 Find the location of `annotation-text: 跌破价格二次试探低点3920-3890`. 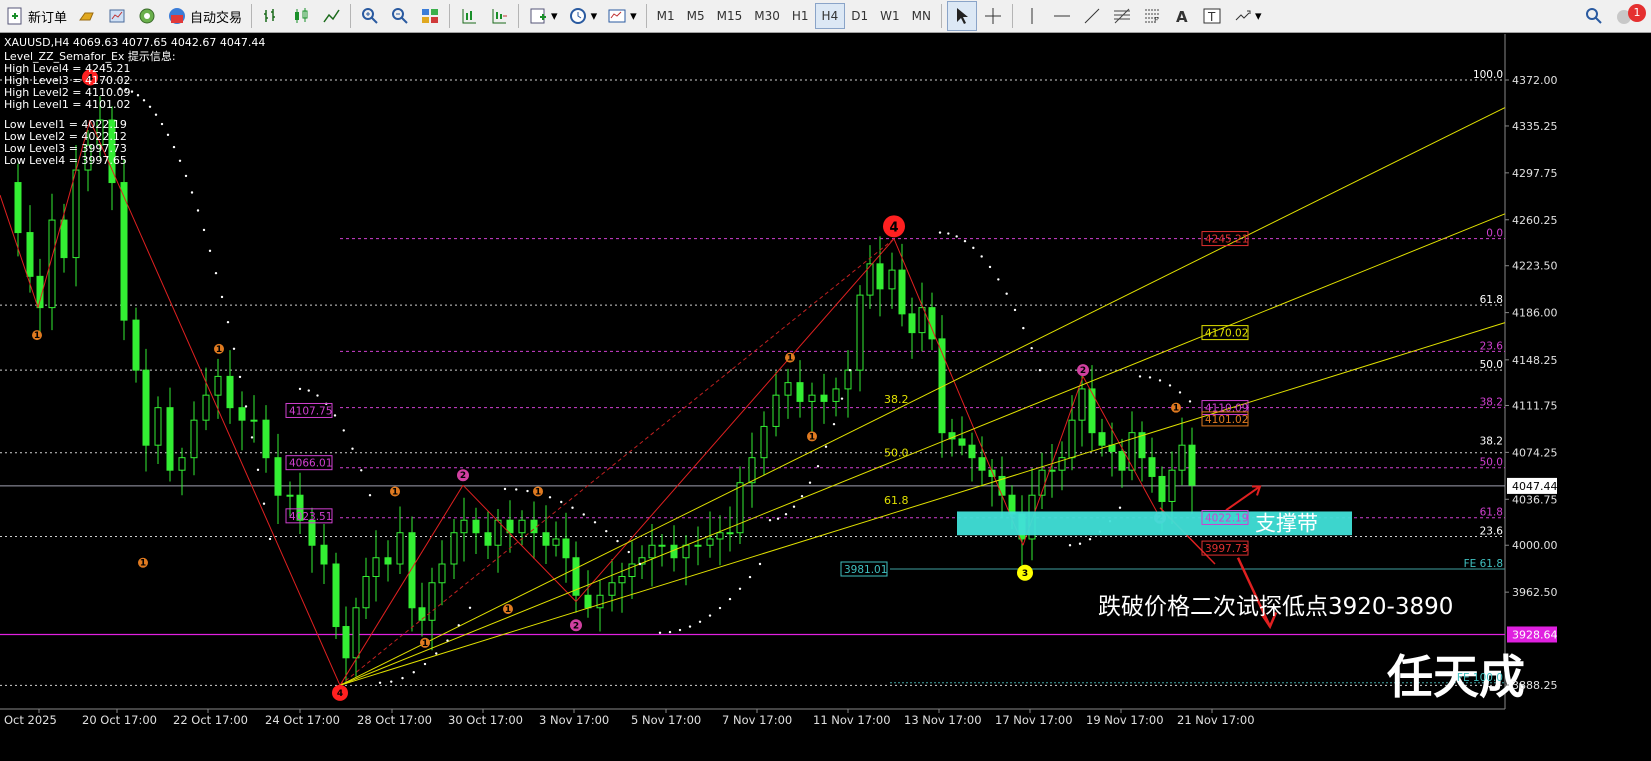

annotation-text: 跌破价格二次试探低点3920-3890 is located at coordinates (1275, 607).